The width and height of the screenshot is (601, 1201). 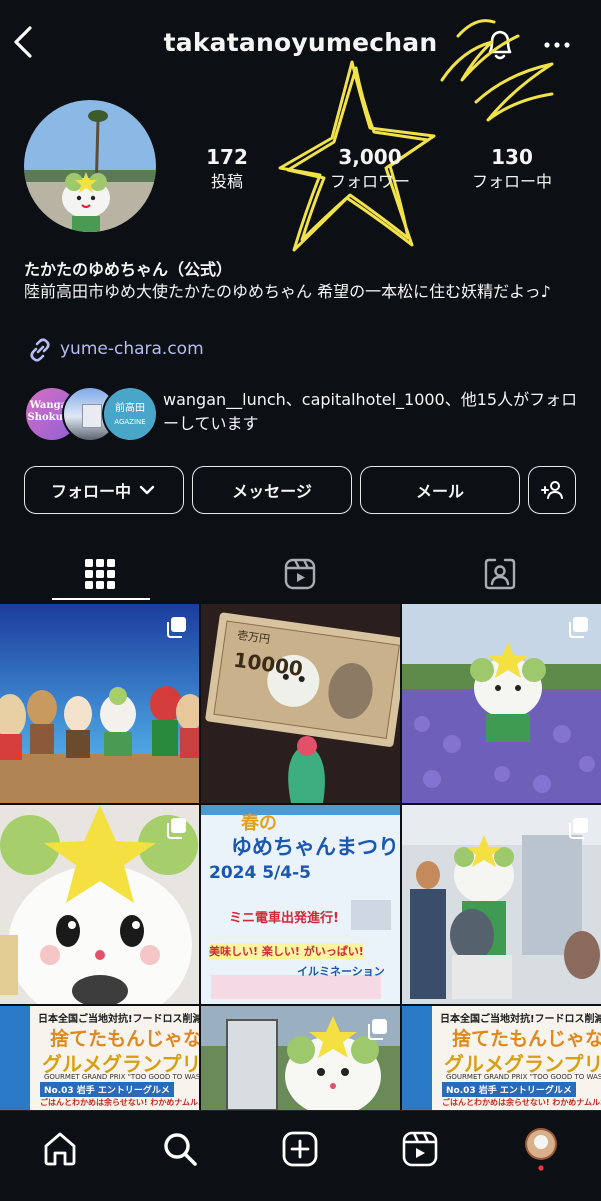 I want to click on avatar-photo, so click(x=90, y=166).